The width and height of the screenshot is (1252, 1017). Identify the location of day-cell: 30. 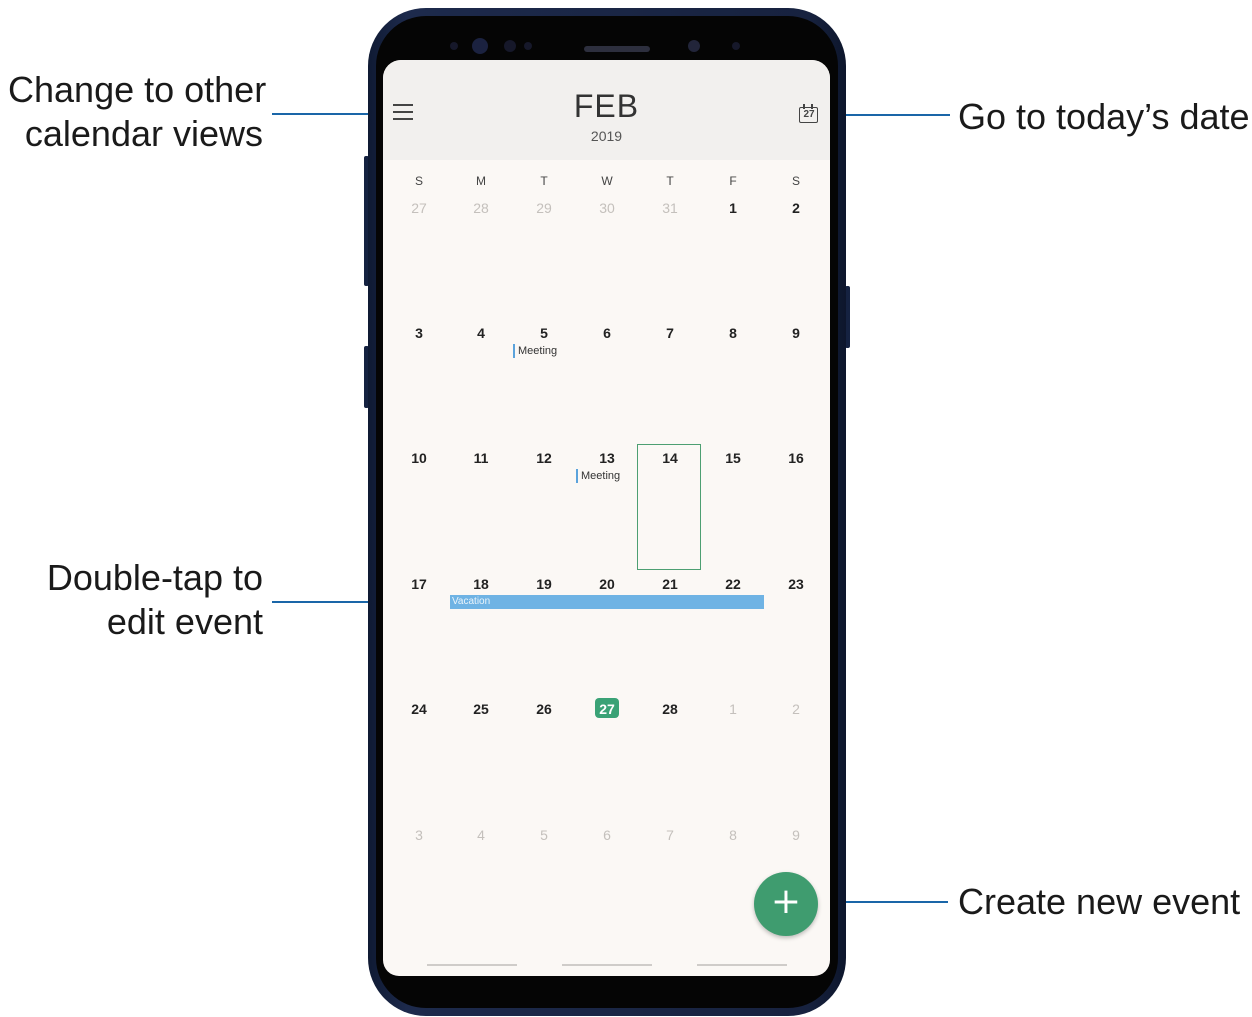
(607, 208).